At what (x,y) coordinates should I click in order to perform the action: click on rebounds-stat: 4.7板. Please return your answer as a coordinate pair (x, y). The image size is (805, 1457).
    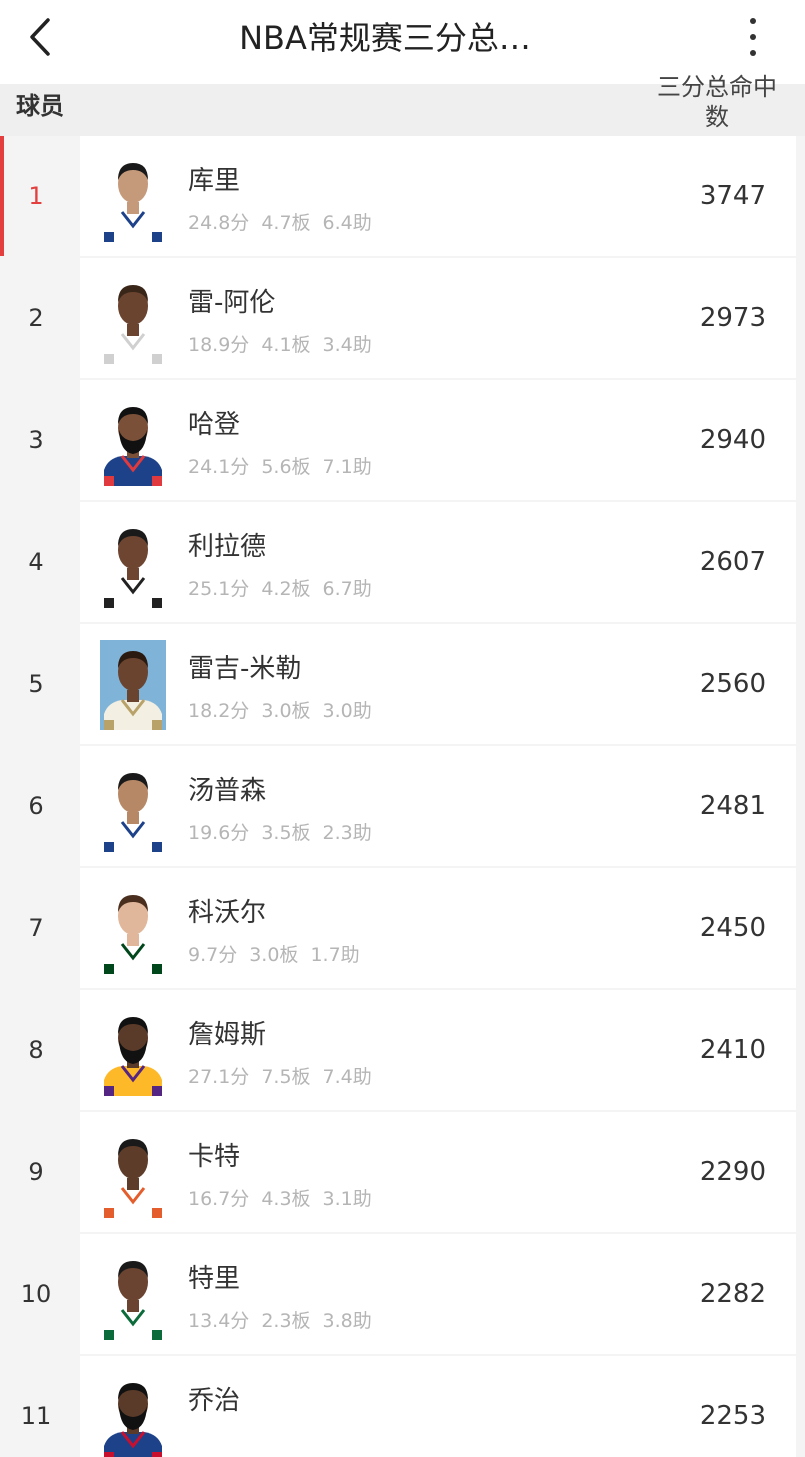
    Looking at the image, I should click on (286, 223).